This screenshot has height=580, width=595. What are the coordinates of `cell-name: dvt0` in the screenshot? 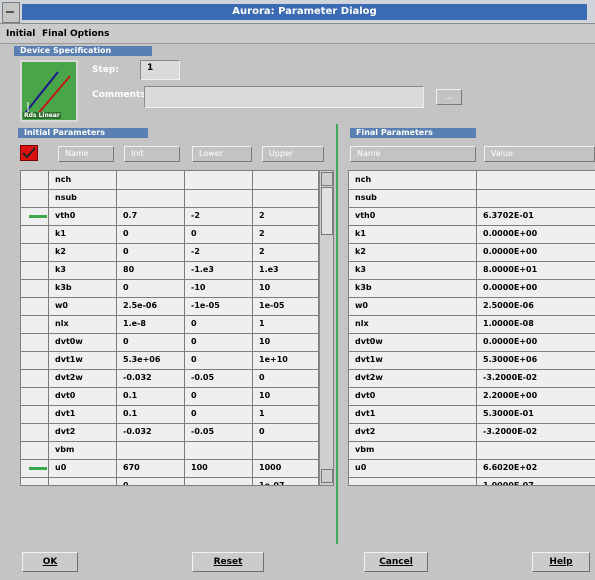 It's located at (83, 396).